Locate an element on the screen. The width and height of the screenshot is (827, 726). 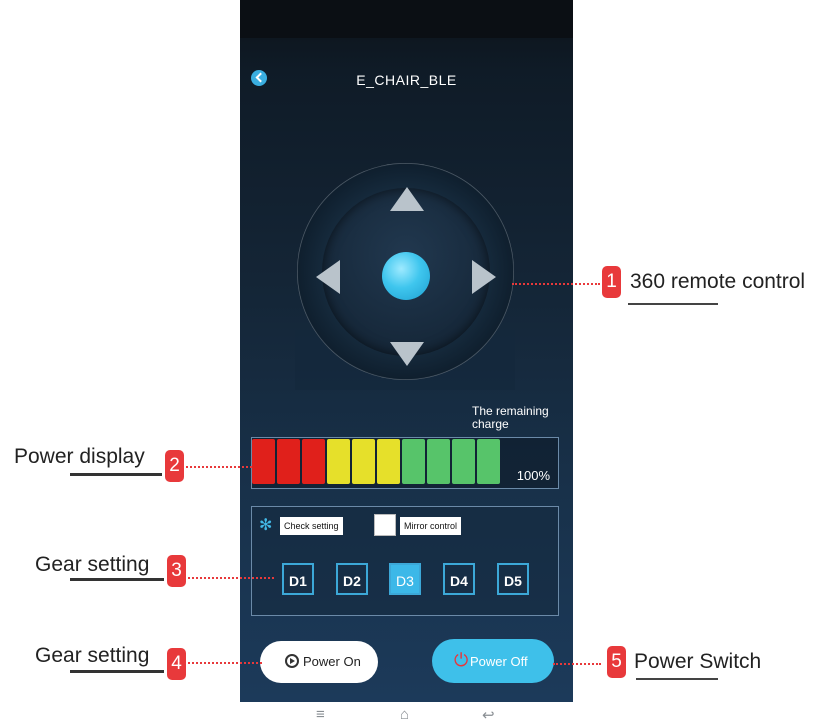
callout-3-text: Gear setting is located at coordinates (92, 564).